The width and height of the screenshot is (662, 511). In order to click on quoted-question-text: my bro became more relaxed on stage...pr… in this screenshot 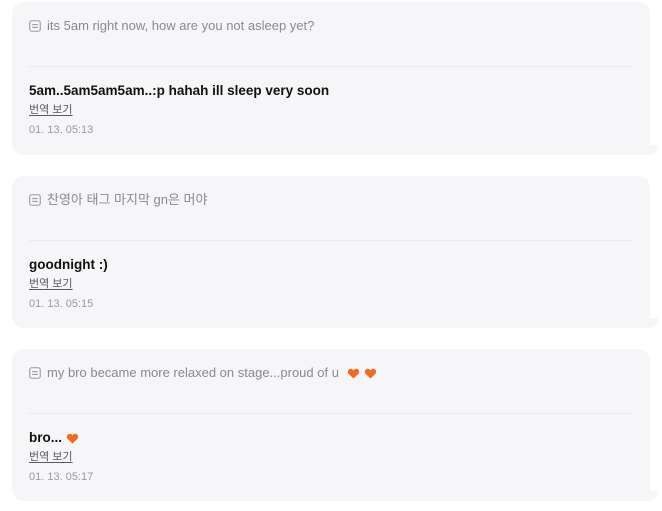, I will do `click(193, 372)`.